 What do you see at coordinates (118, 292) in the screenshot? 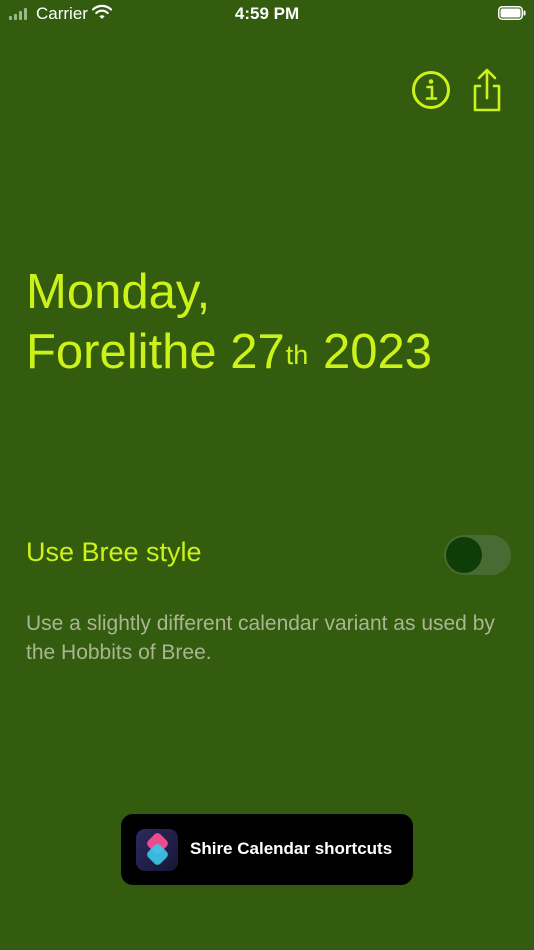
I see `weekday-label: Monday,` at bounding box center [118, 292].